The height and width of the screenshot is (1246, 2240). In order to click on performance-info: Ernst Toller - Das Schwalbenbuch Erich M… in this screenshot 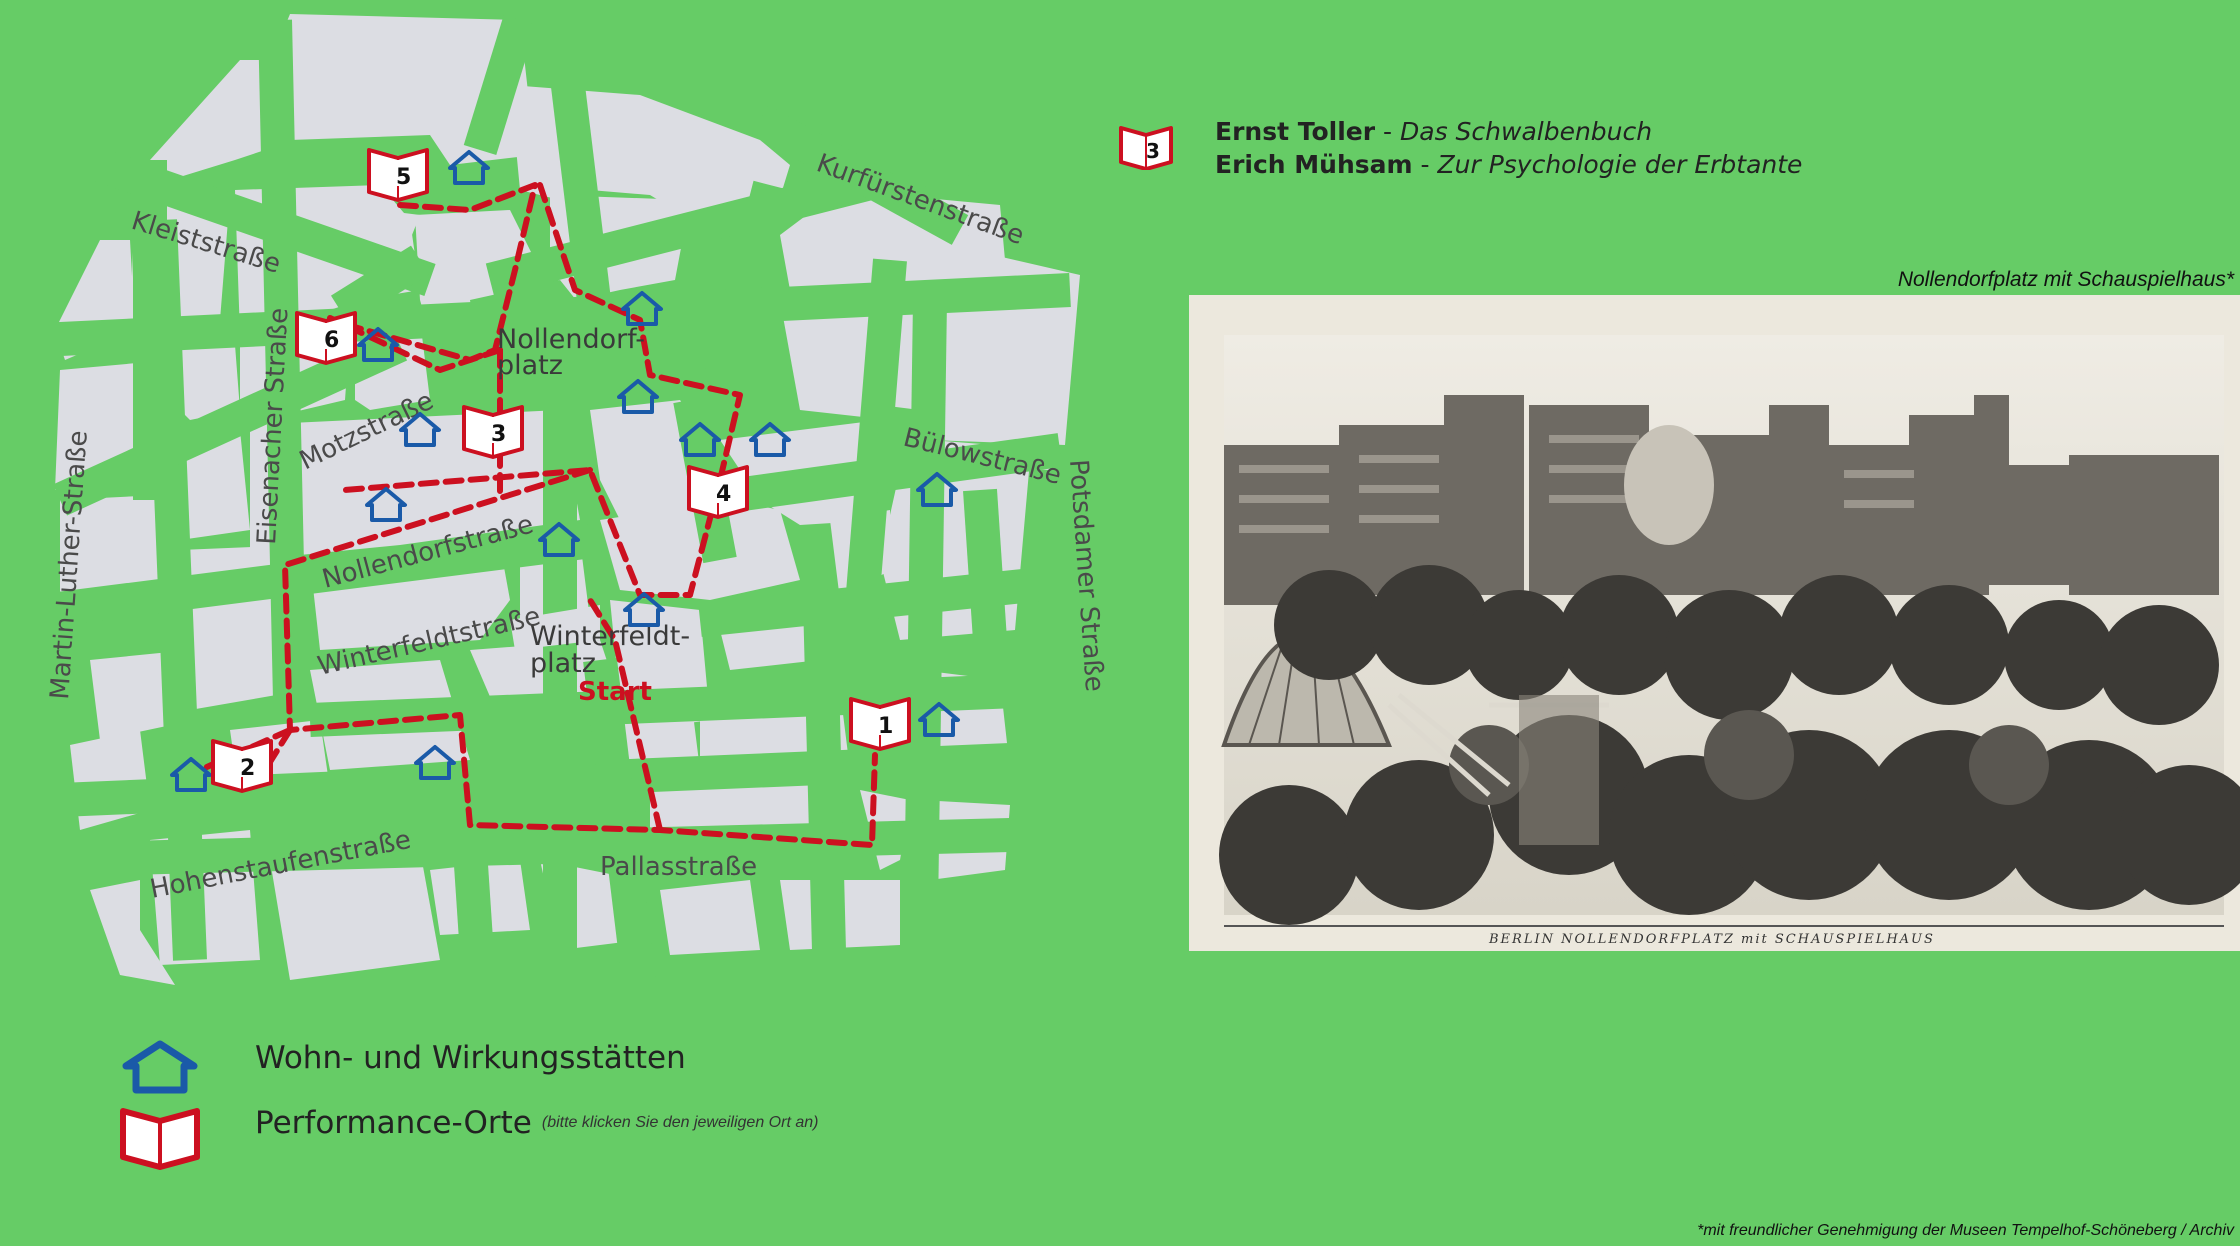, I will do `click(1508, 148)`.